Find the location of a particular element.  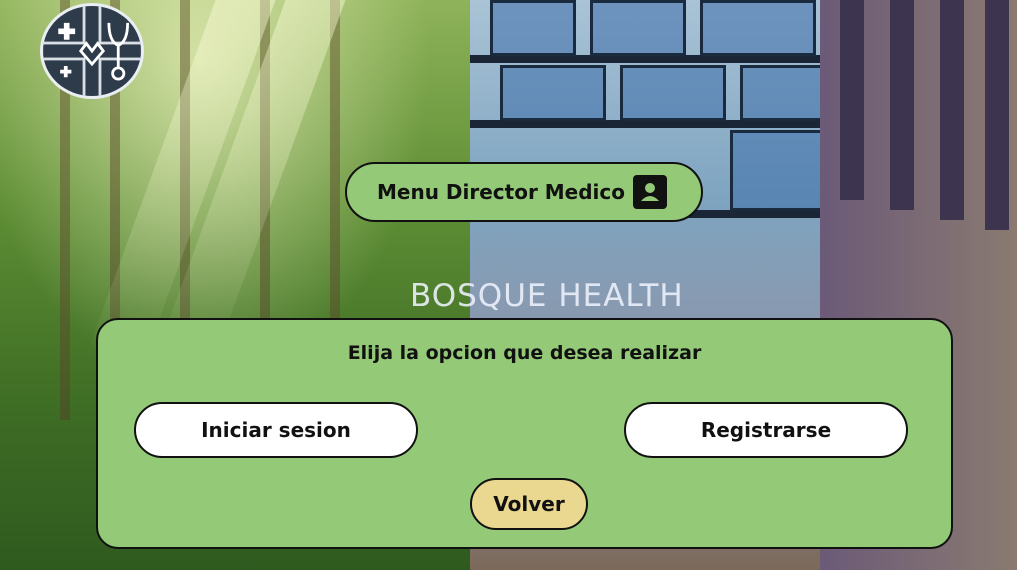

medical-cross-stethoscope-icon is located at coordinates (92, 51).